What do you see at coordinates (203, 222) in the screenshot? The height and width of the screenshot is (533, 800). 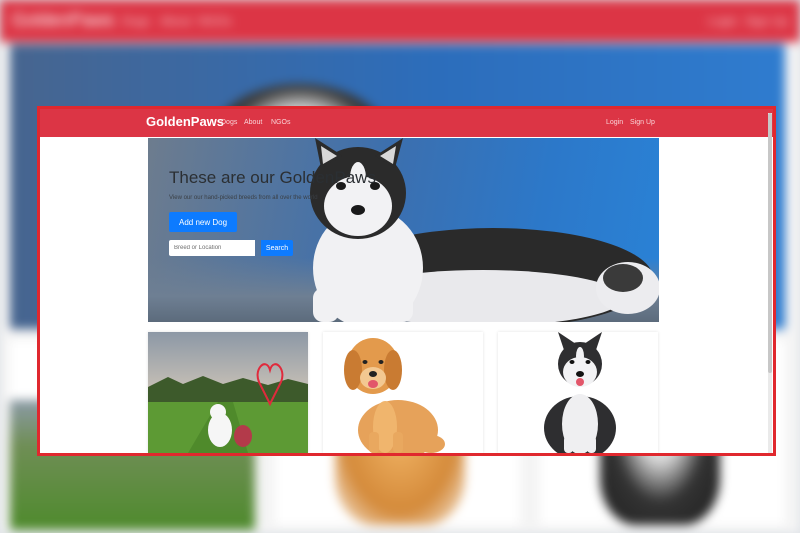 I see `add-new-dog-button: Add new Dog` at bounding box center [203, 222].